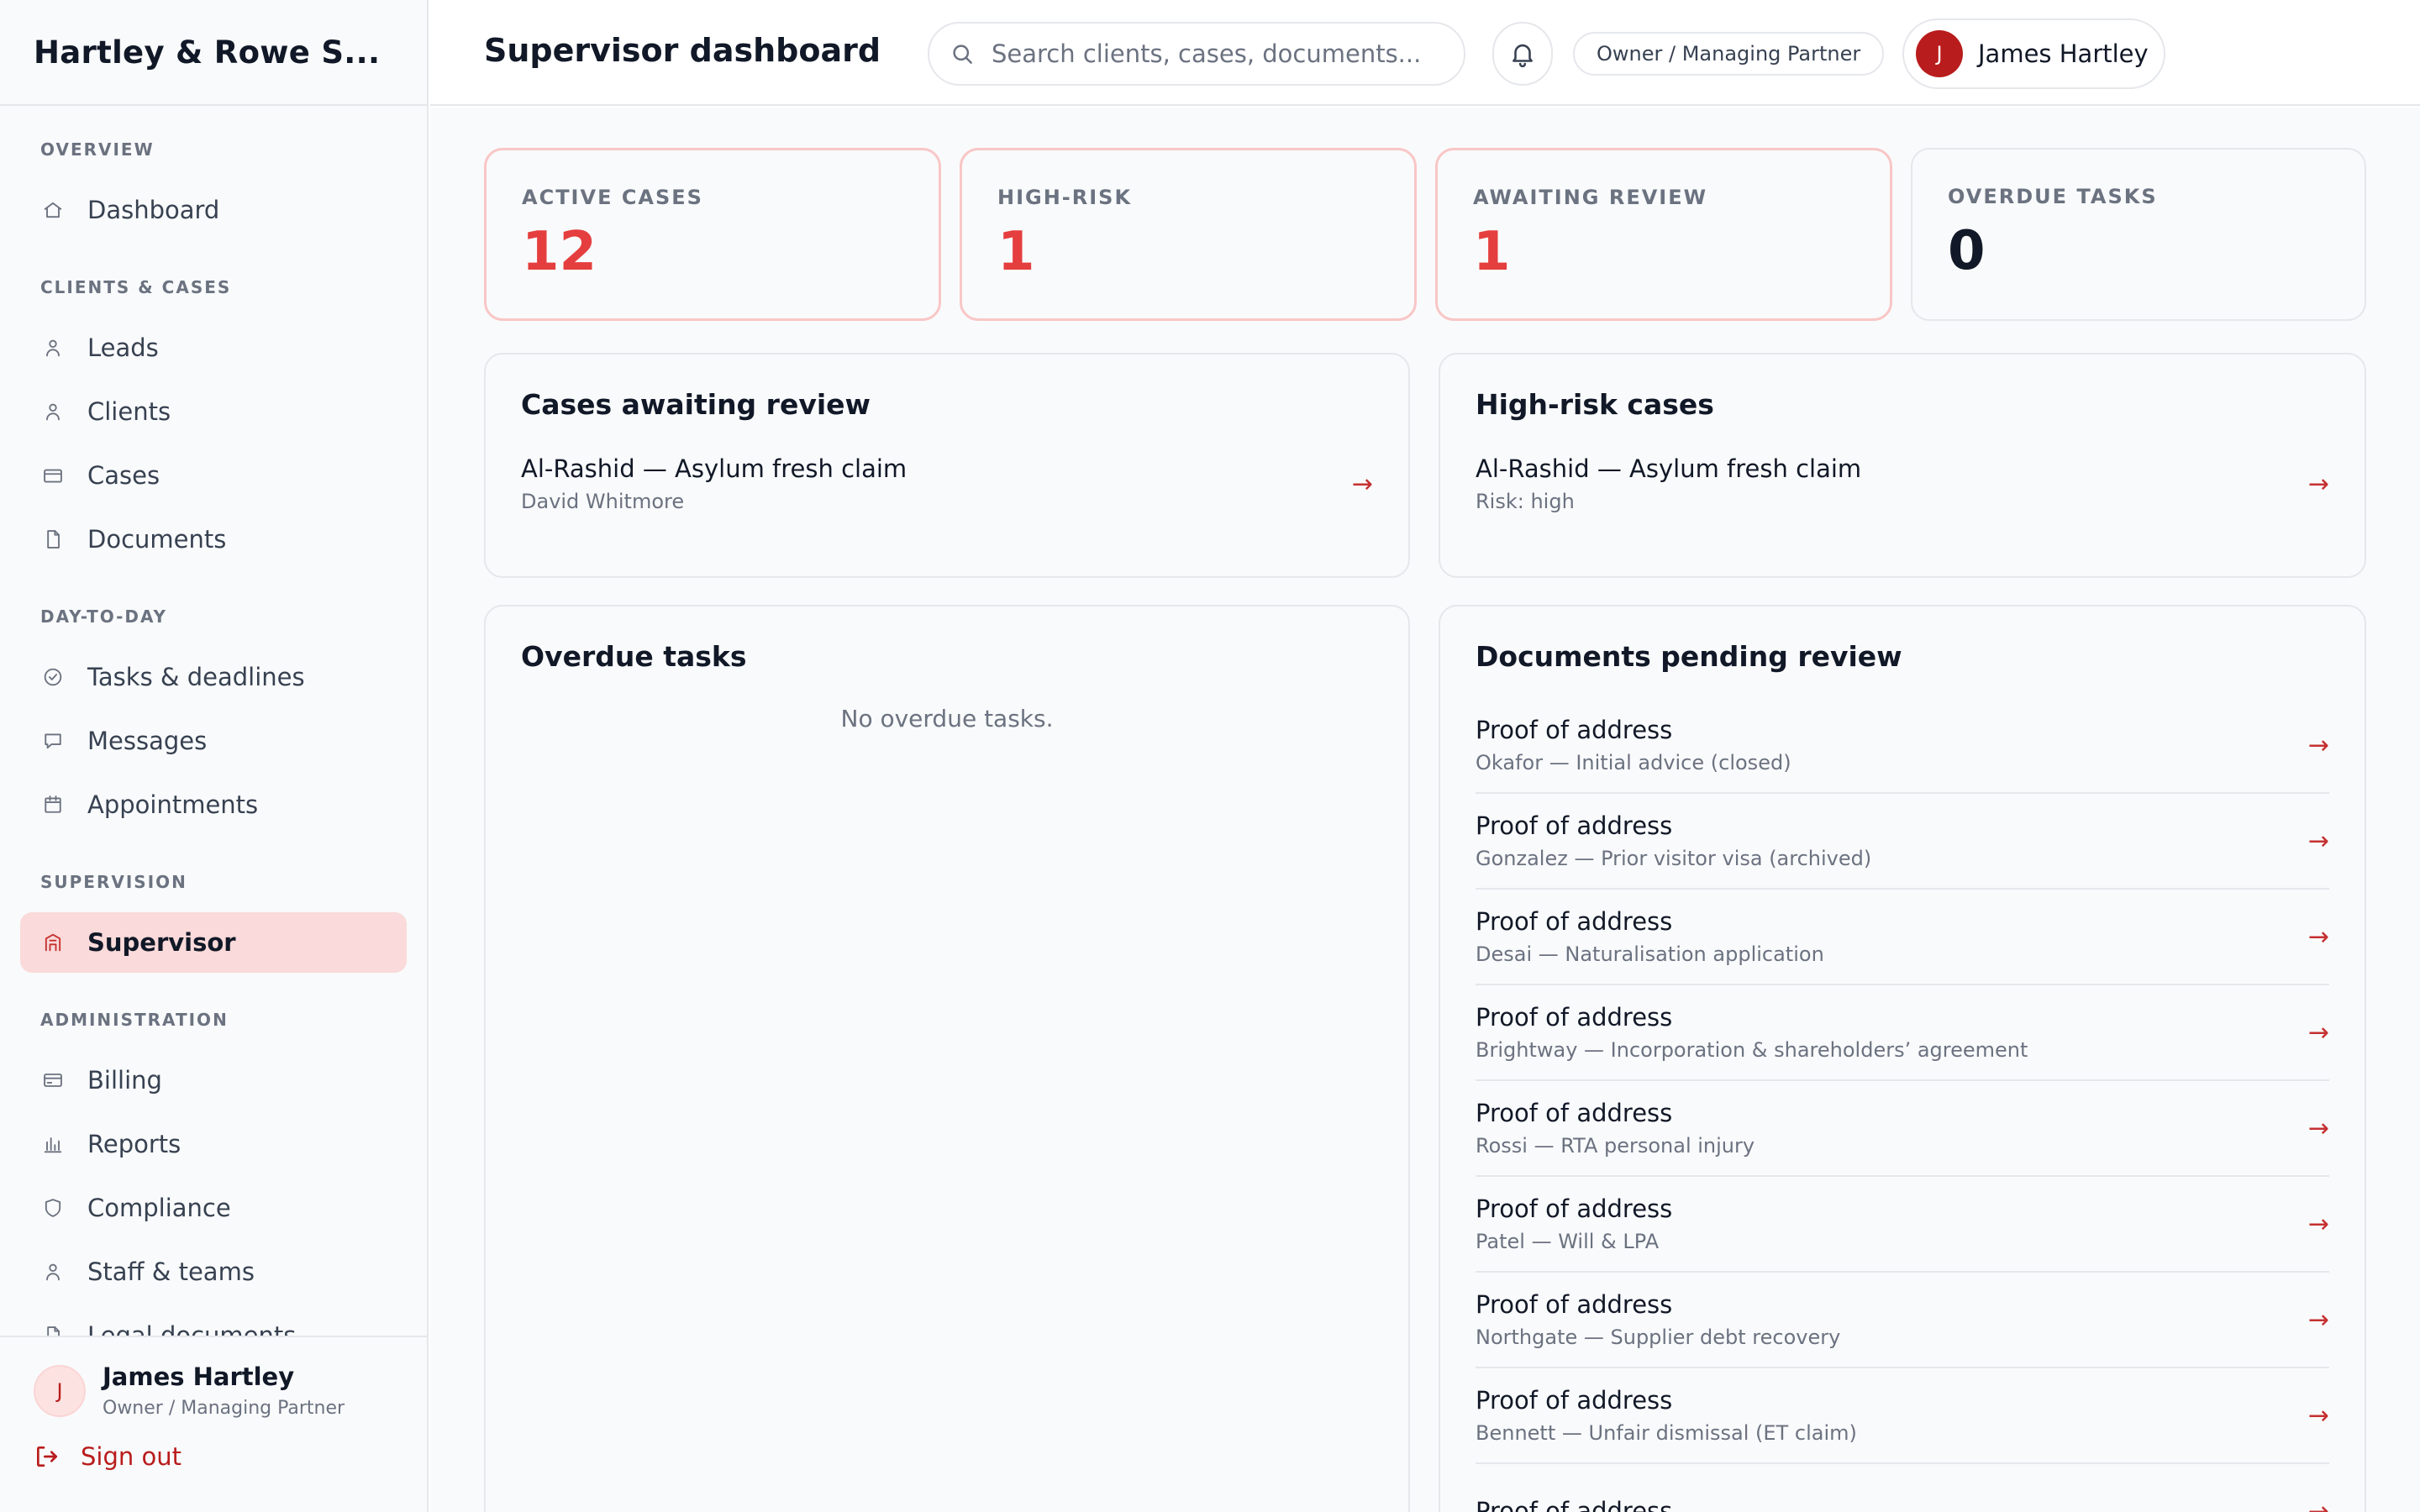 The width and height of the screenshot is (2420, 1512). What do you see at coordinates (159, 1208) in the screenshot?
I see `sidebar-item-label: Compliance` at bounding box center [159, 1208].